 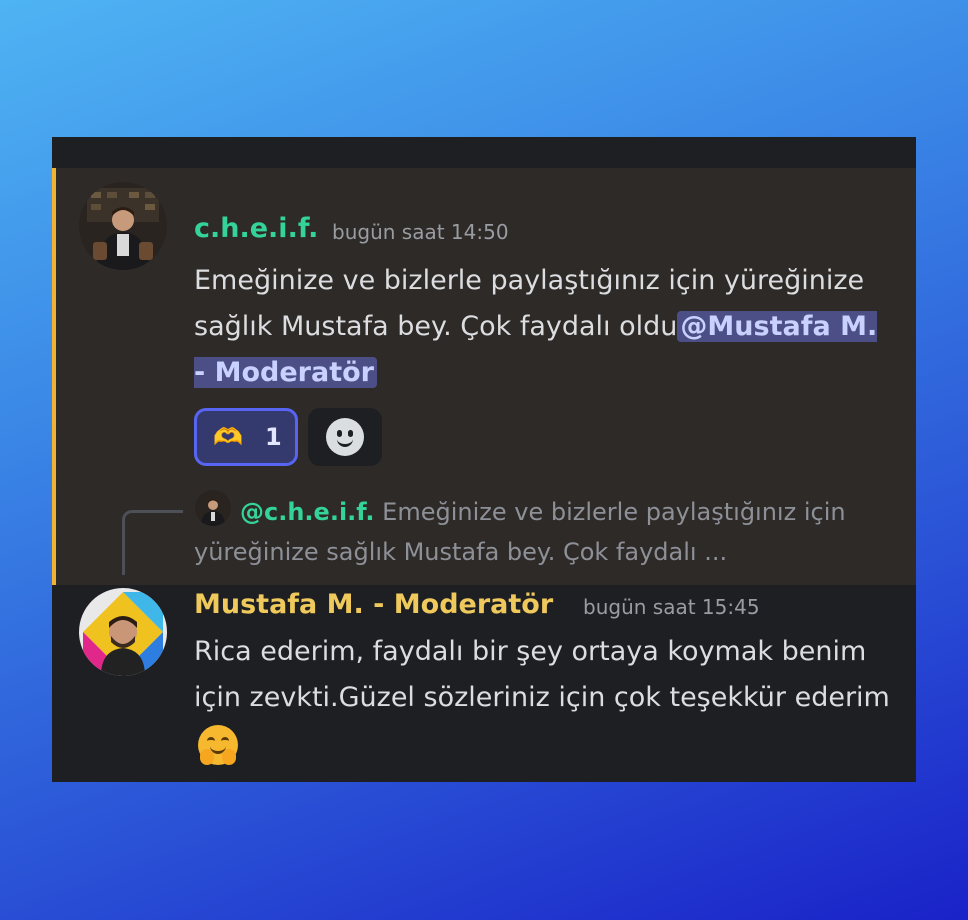 I want to click on mention-highlight-bar, so click(x=54, y=376).